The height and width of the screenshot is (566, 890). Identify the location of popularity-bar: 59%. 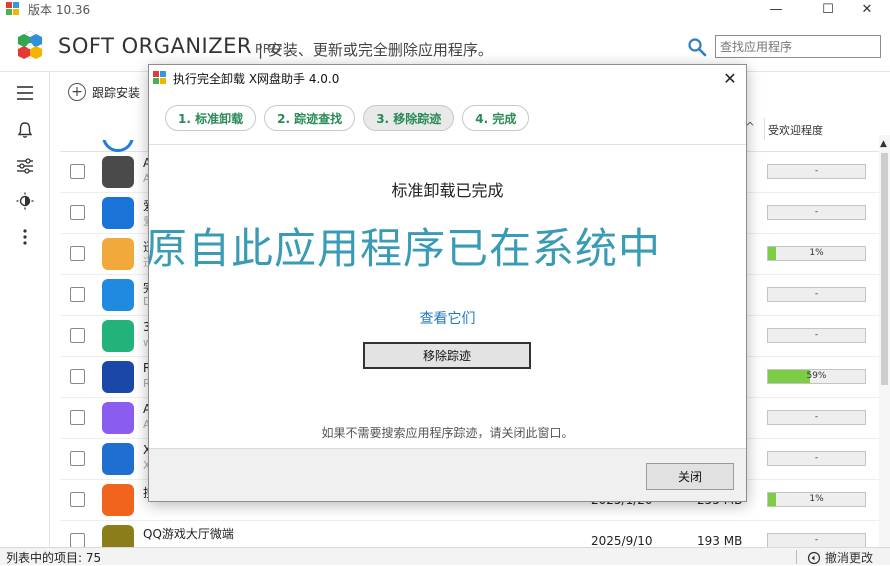
(816, 376).